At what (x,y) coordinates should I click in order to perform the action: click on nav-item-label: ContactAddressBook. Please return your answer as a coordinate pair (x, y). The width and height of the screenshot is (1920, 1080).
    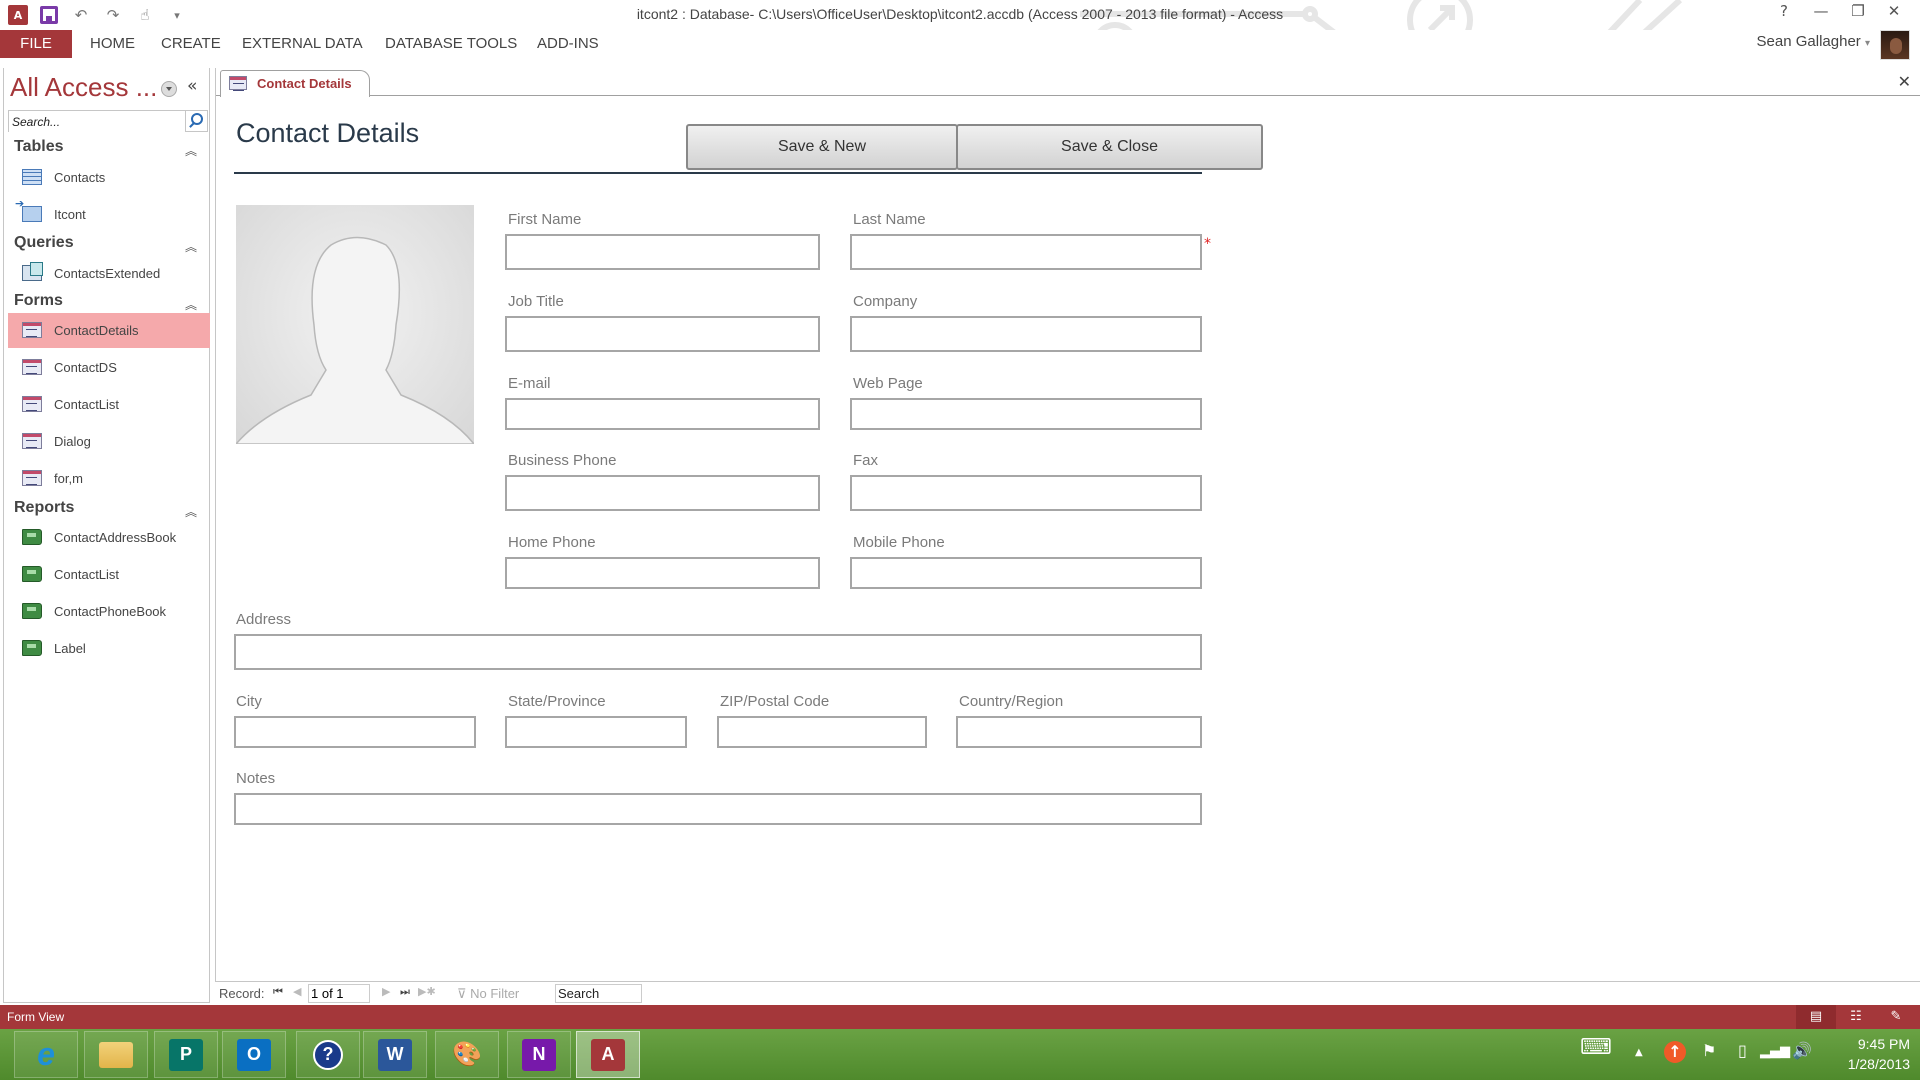
    Looking at the image, I should click on (115, 537).